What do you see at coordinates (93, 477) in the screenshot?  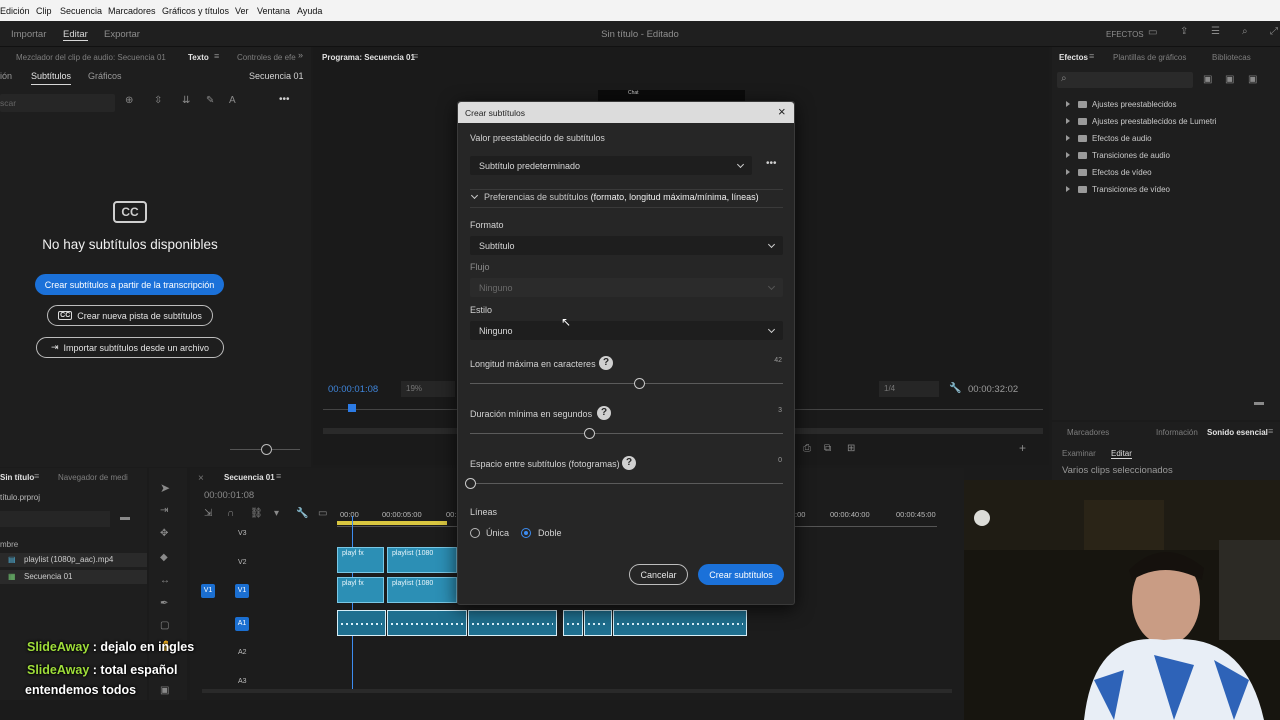 I see `tab-media-browser: Navegador de medi` at bounding box center [93, 477].